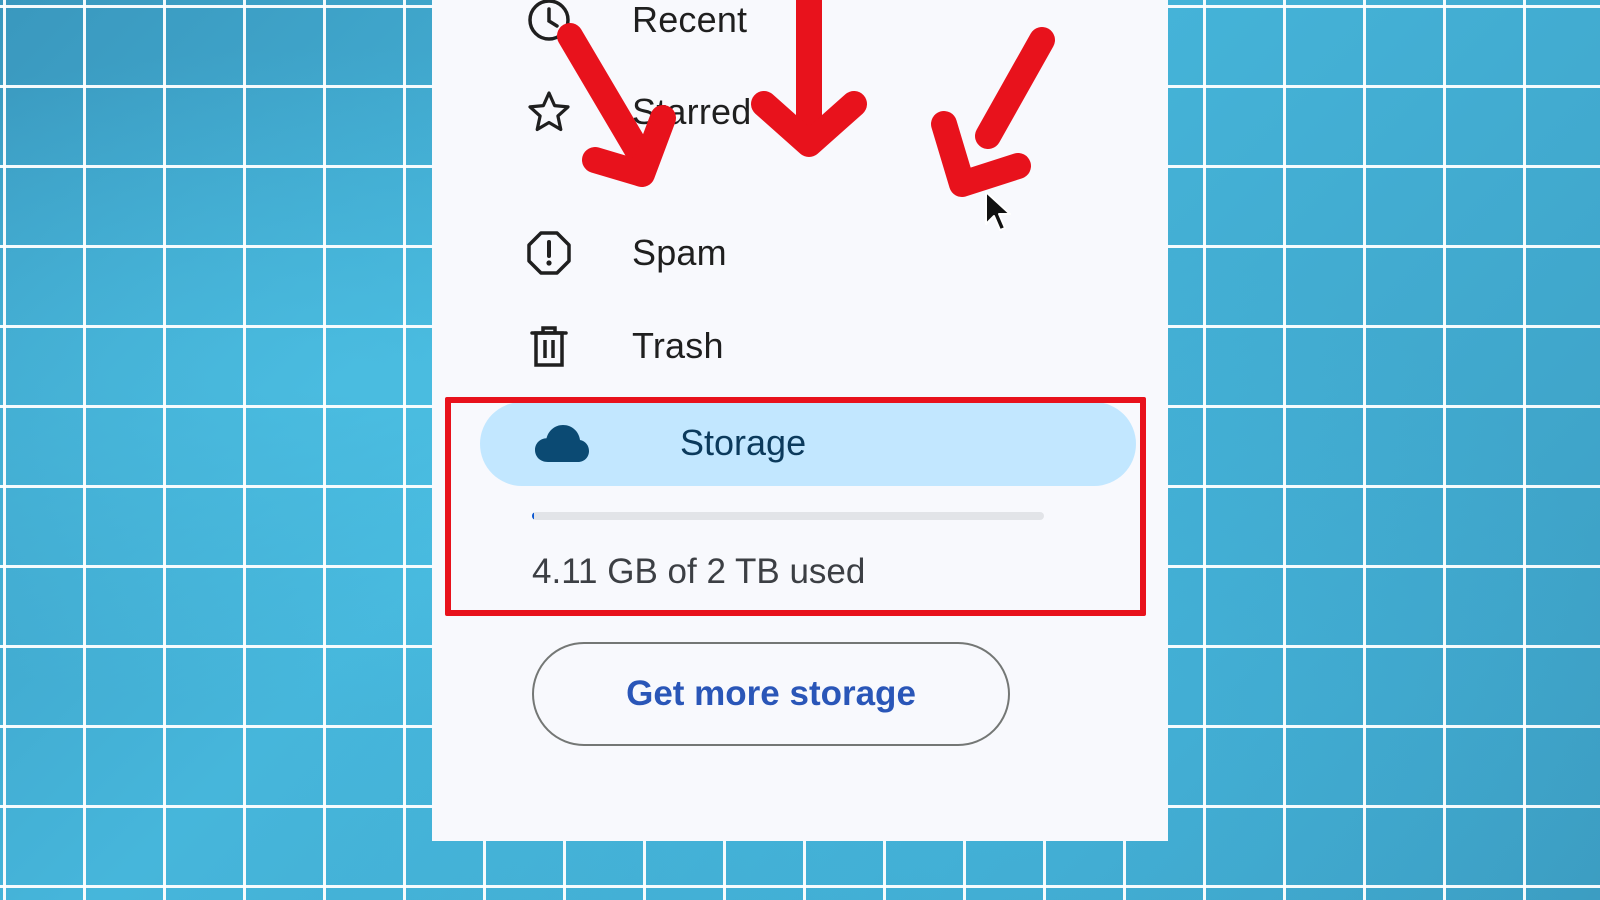 The width and height of the screenshot is (1600, 900). What do you see at coordinates (562, 444) in the screenshot?
I see `cloud-icon` at bounding box center [562, 444].